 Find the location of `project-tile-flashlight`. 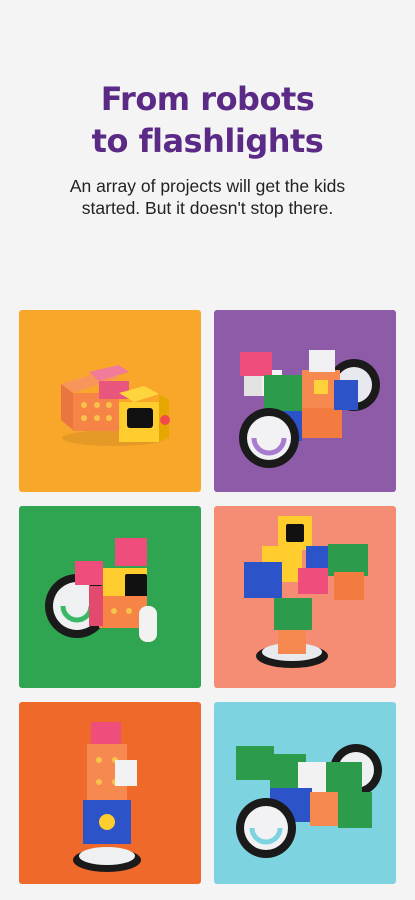

project-tile-flashlight is located at coordinates (110, 401).